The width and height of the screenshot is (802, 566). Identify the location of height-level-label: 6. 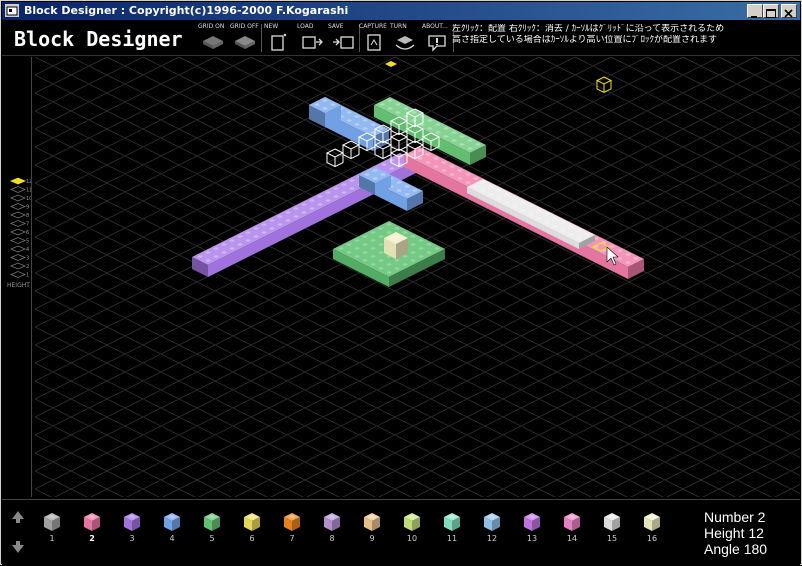
(27, 233).